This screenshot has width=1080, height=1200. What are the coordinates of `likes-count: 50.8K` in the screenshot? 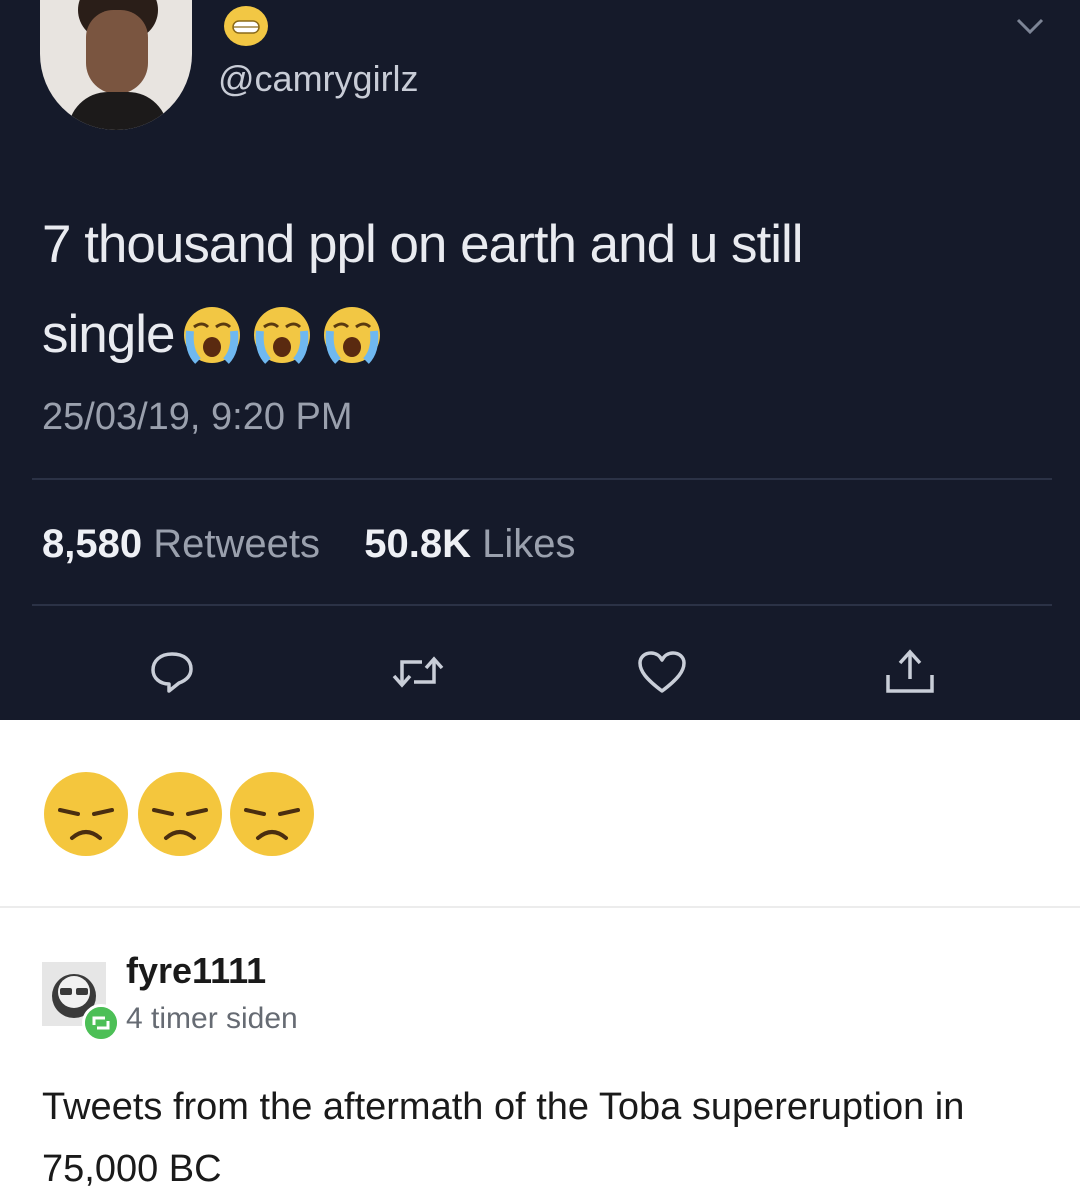 It's located at (417, 544).